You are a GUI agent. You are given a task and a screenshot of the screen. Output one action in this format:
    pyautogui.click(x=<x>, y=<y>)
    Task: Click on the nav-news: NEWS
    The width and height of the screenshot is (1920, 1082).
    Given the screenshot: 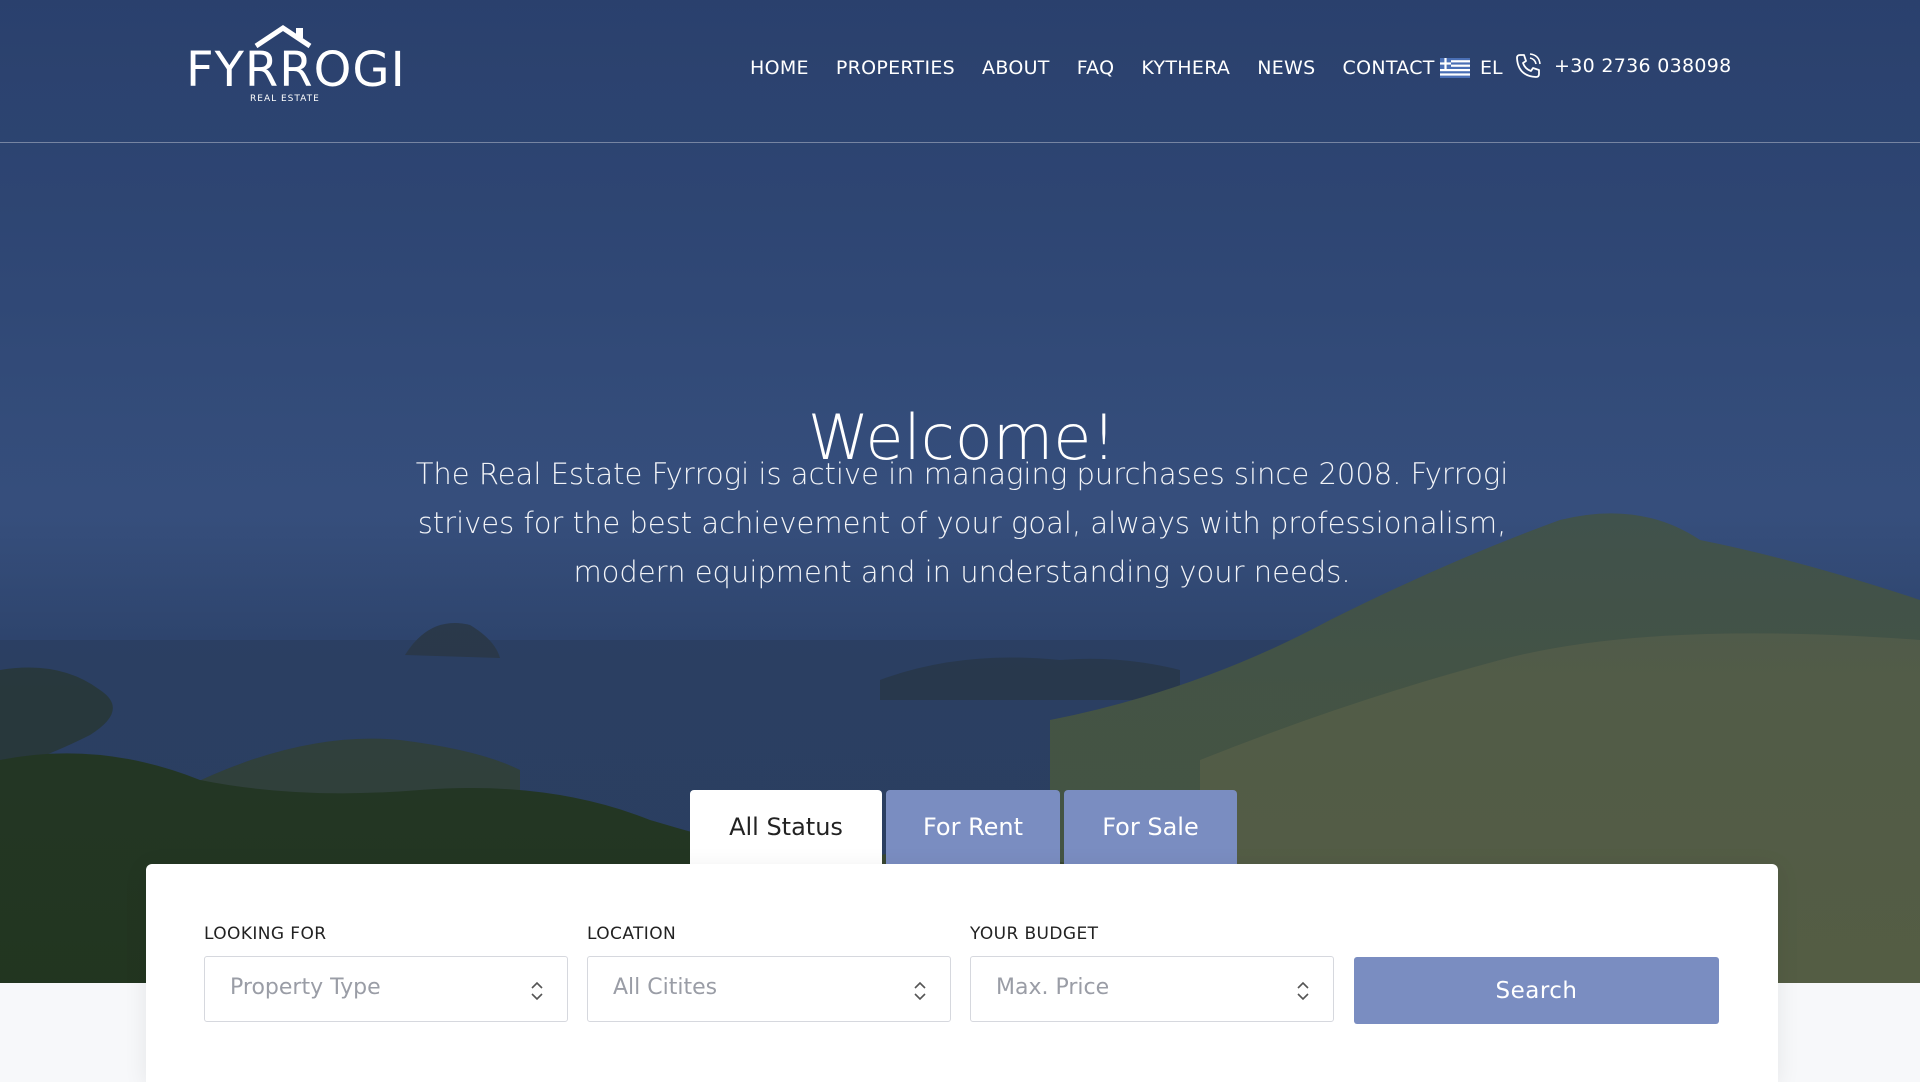 What is the action you would take?
    pyautogui.click(x=1286, y=68)
    